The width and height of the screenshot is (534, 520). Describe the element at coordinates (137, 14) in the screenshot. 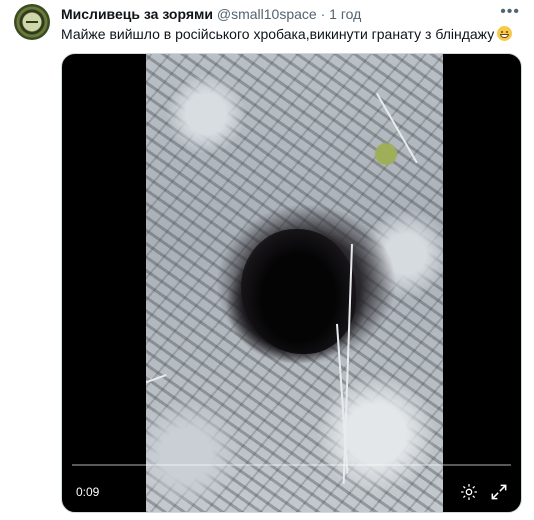

I see `author-name: Мисливець за зорями` at that location.